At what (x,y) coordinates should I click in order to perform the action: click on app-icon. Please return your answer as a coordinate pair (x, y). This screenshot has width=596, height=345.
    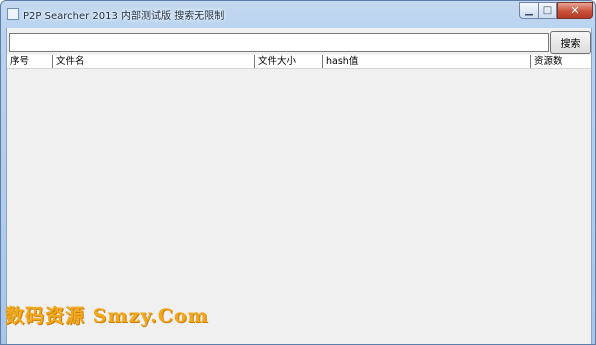
    Looking at the image, I should click on (13, 14).